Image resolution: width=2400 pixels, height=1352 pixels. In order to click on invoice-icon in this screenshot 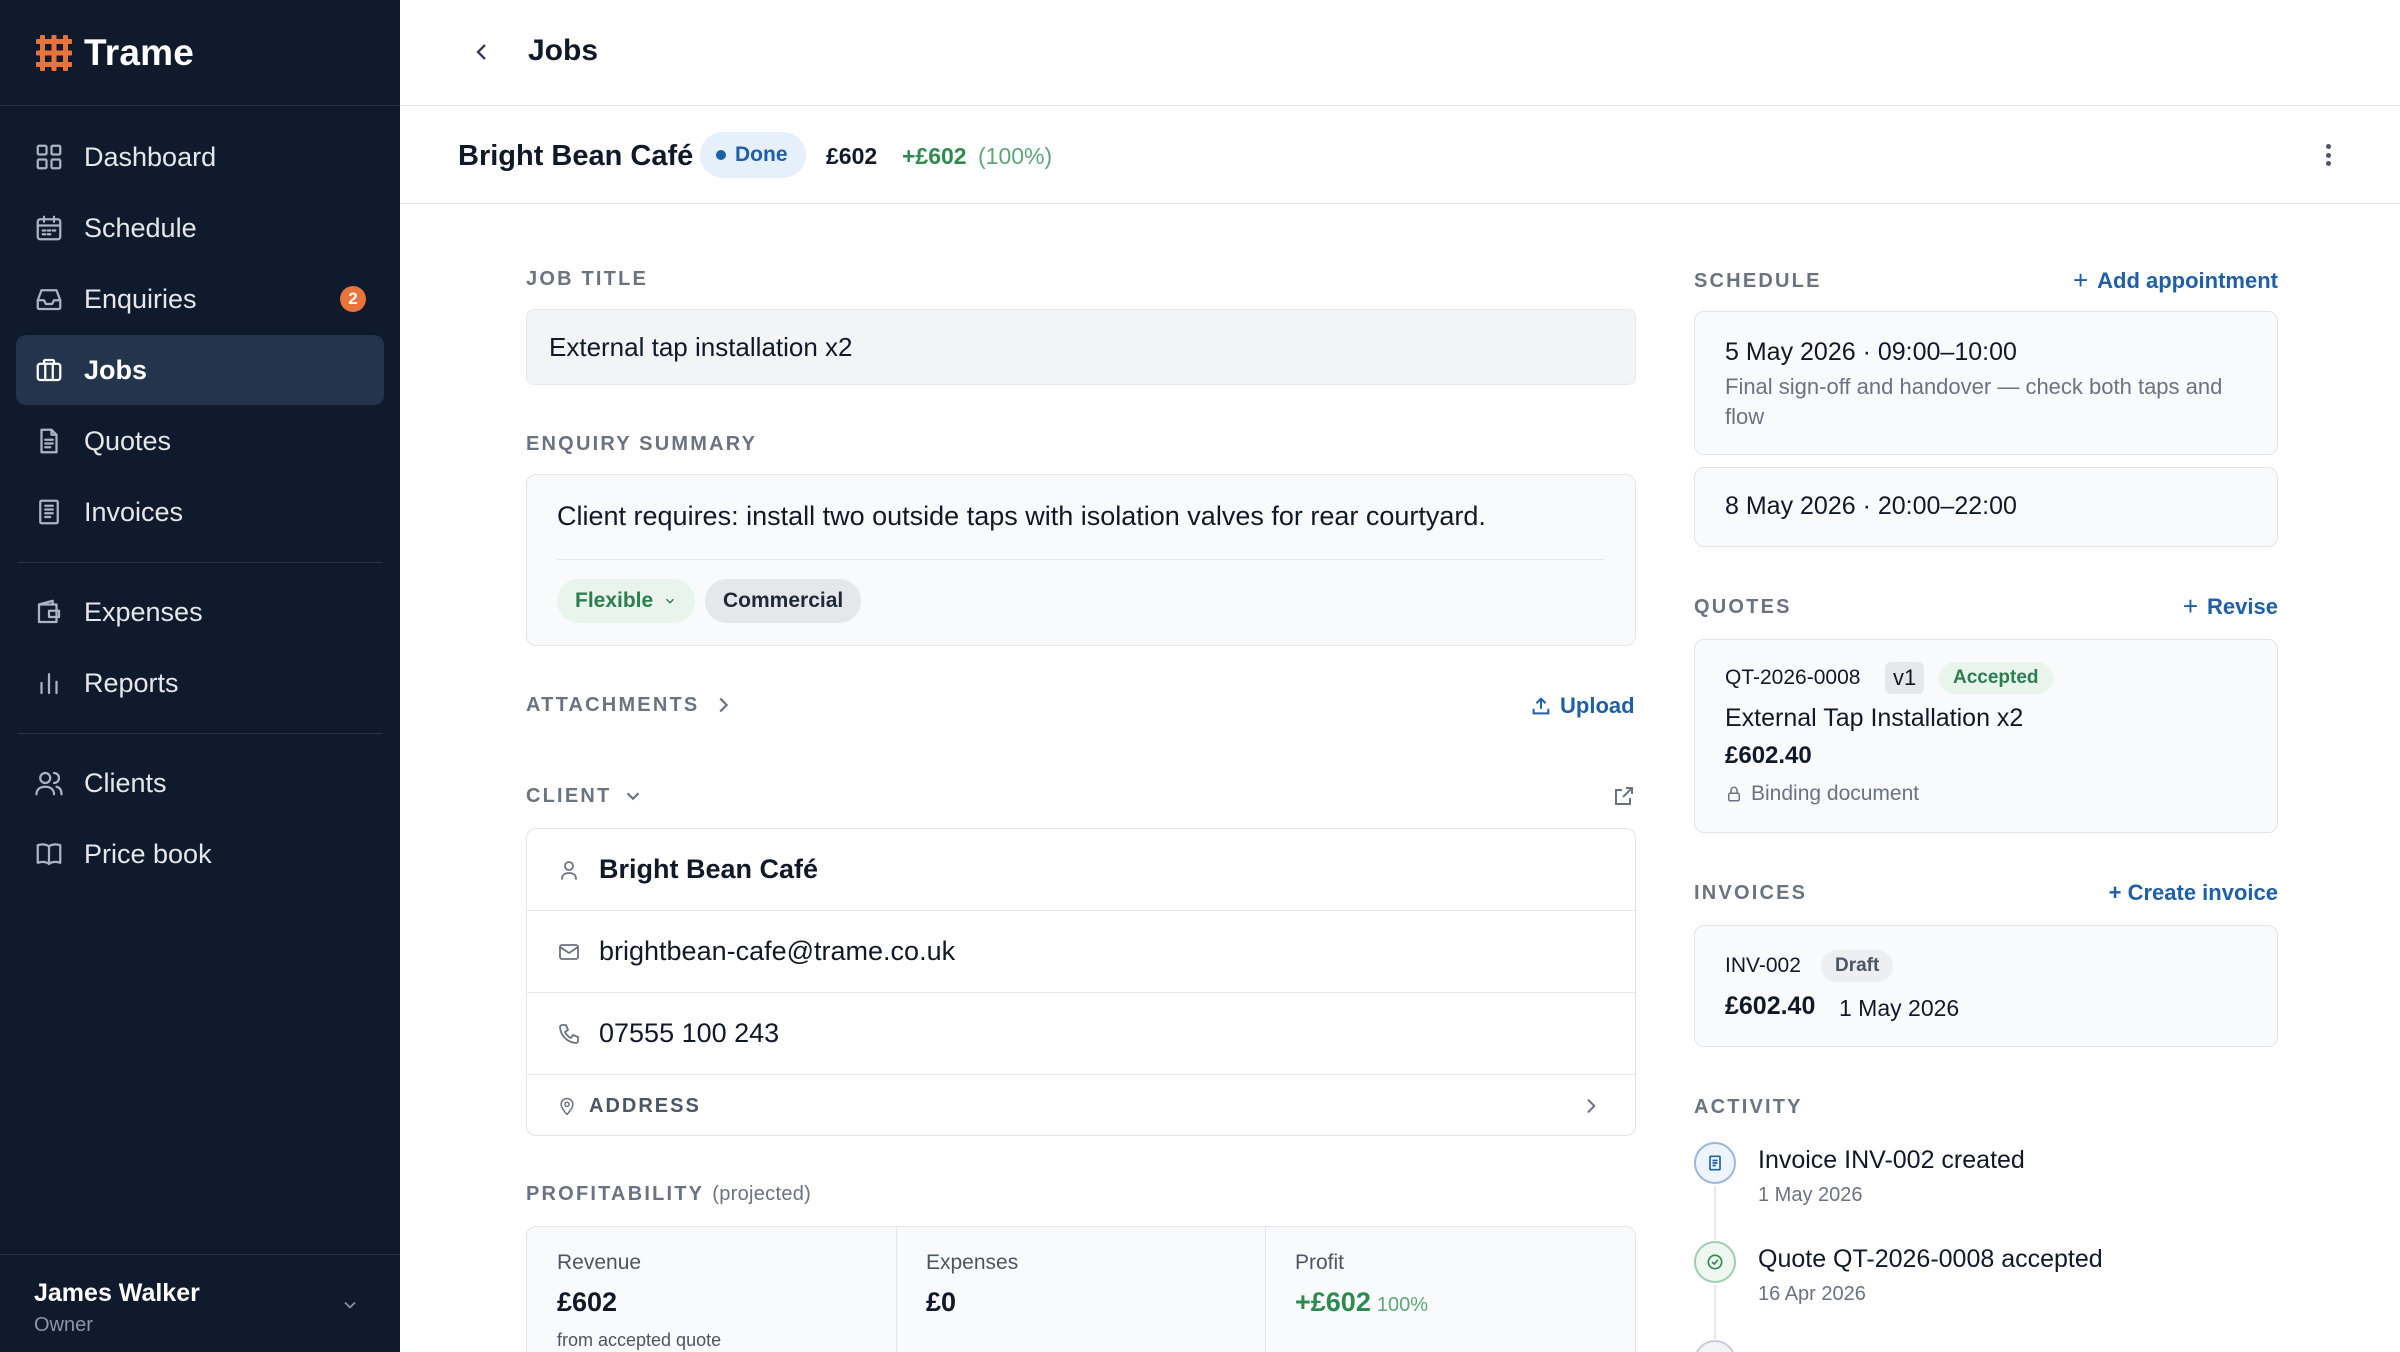, I will do `click(1715, 1163)`.